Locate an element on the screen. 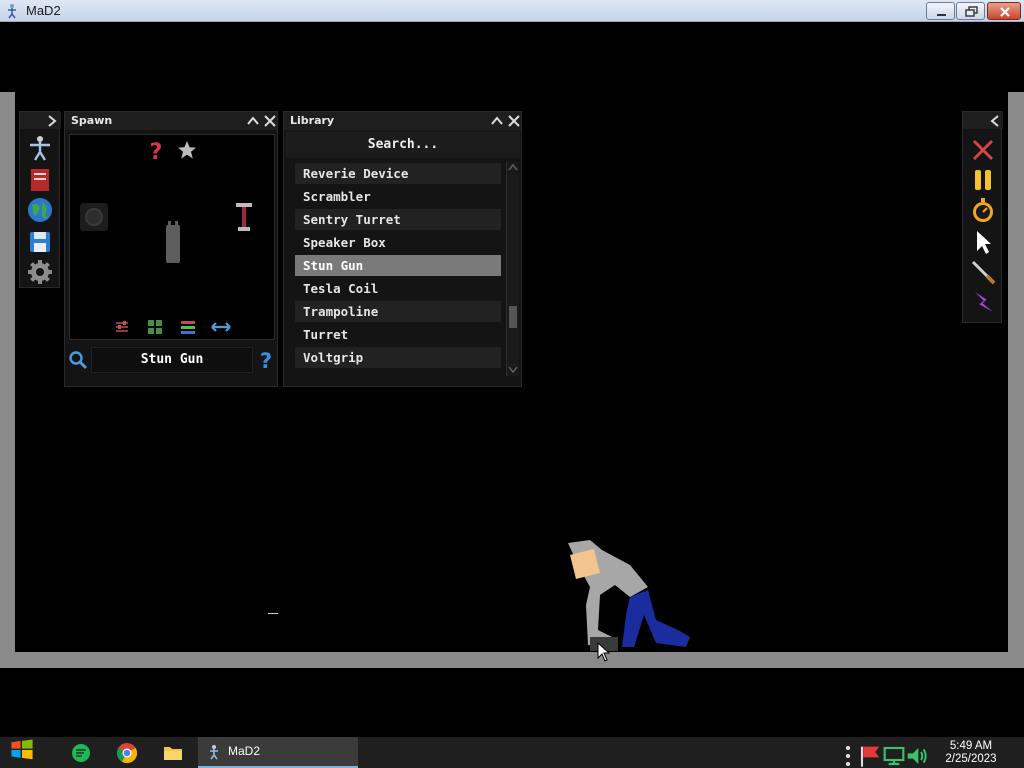 Image resolution: width=1024 pixels, height=768 pixels. selected-item-name: Stun Gun is located at coordinates (172, 360).